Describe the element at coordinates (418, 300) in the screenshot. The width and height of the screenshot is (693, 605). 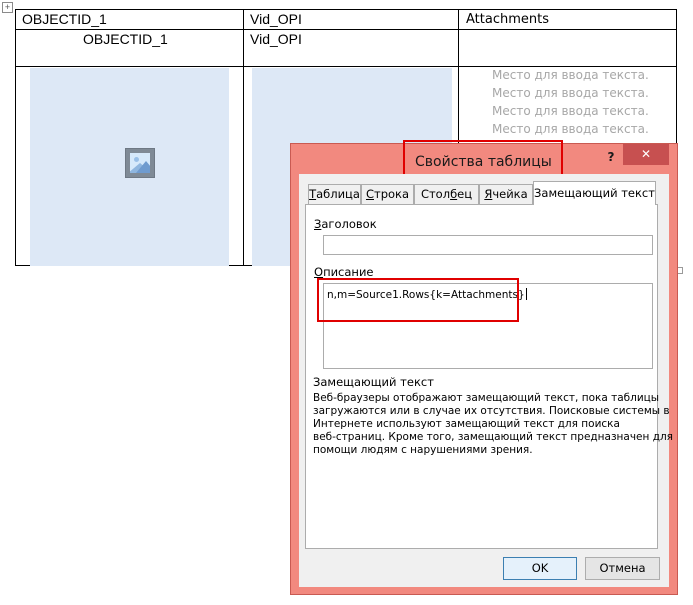
I see `description-highlight-box` at that location.